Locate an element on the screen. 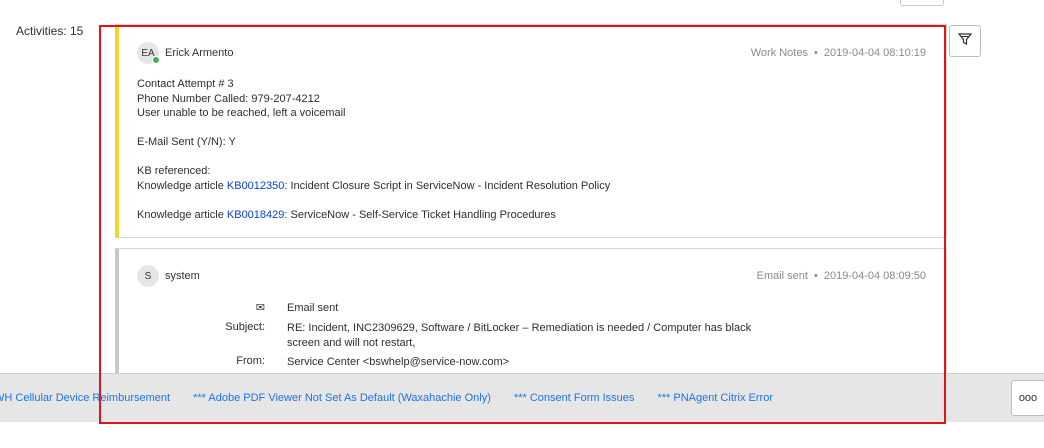 This screenshot has width=1044, height=448. email-status: Email sent is located at coordinates (313, 308).